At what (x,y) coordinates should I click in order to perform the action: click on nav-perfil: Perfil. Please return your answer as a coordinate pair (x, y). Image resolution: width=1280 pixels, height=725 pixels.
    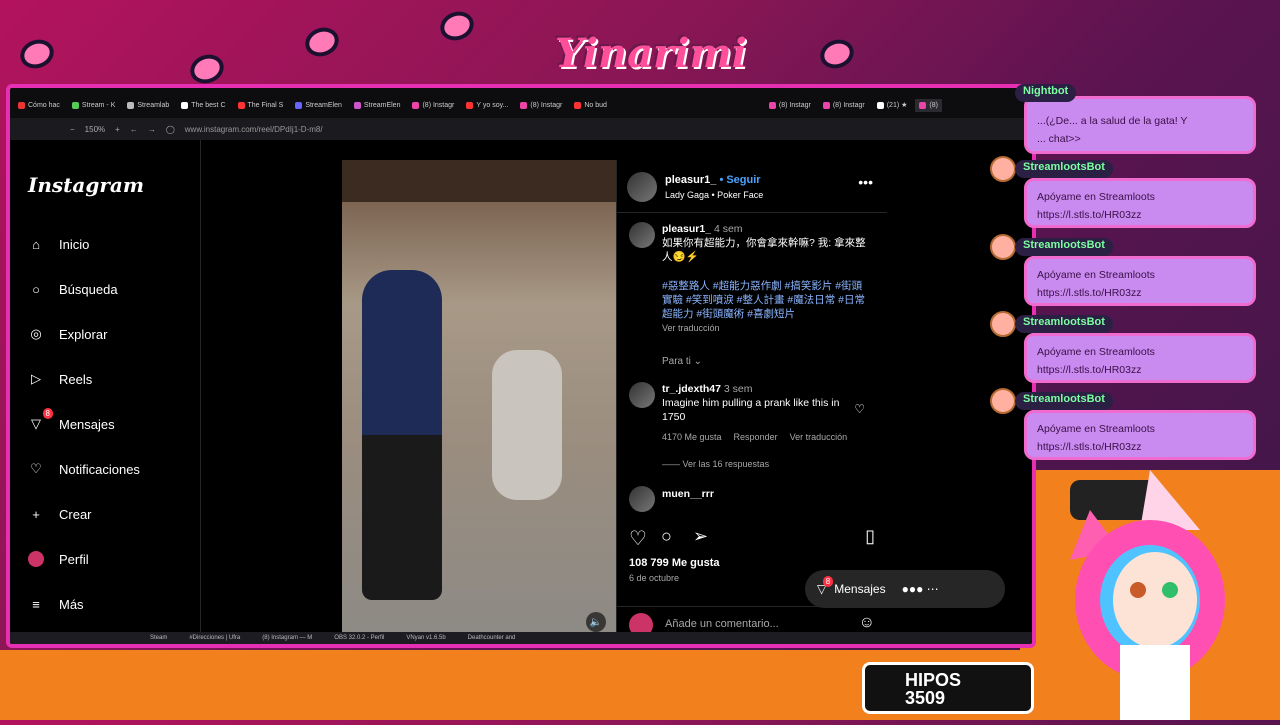
    Looking at the image, I should click on (57, 559).